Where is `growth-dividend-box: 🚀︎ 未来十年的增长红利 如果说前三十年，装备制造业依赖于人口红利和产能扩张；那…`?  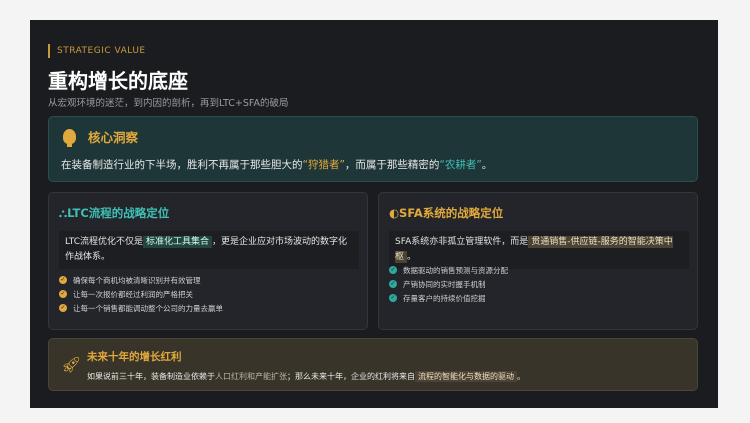
growth-dividend-box: 🚀︎ 未来十年的增长红利 如果说前三十年，装备制造业依赖于人口红利和产能扩张；那… is located at coordinates (373, 364).